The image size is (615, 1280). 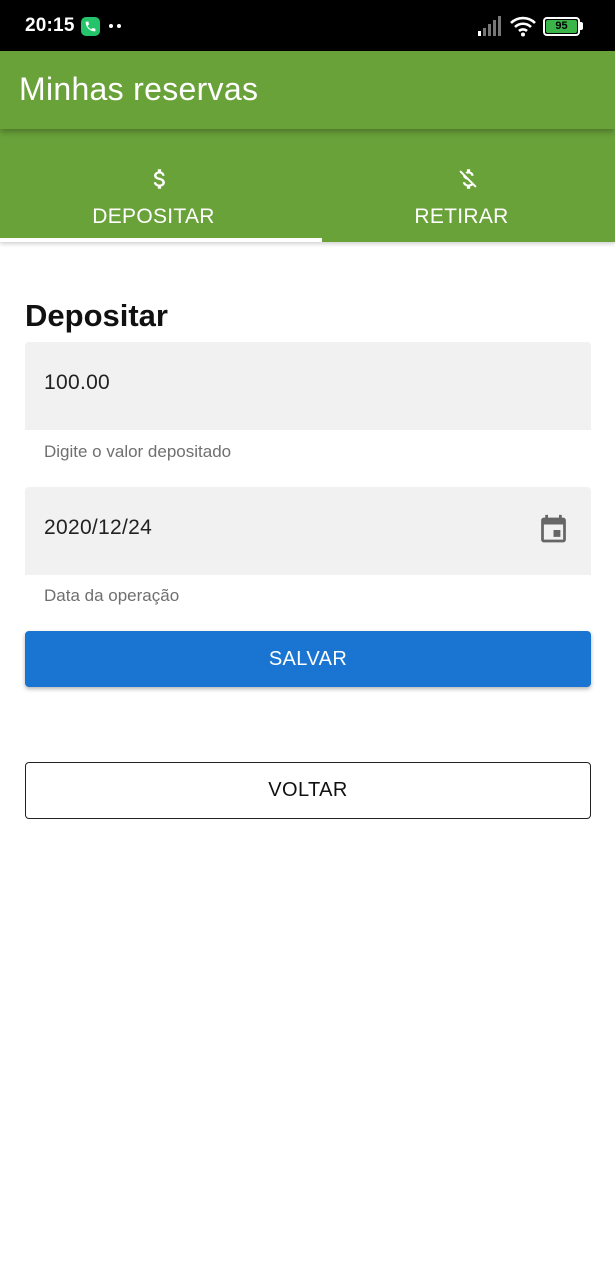 I want to click on battery-tip, so click(x=581, y=26).